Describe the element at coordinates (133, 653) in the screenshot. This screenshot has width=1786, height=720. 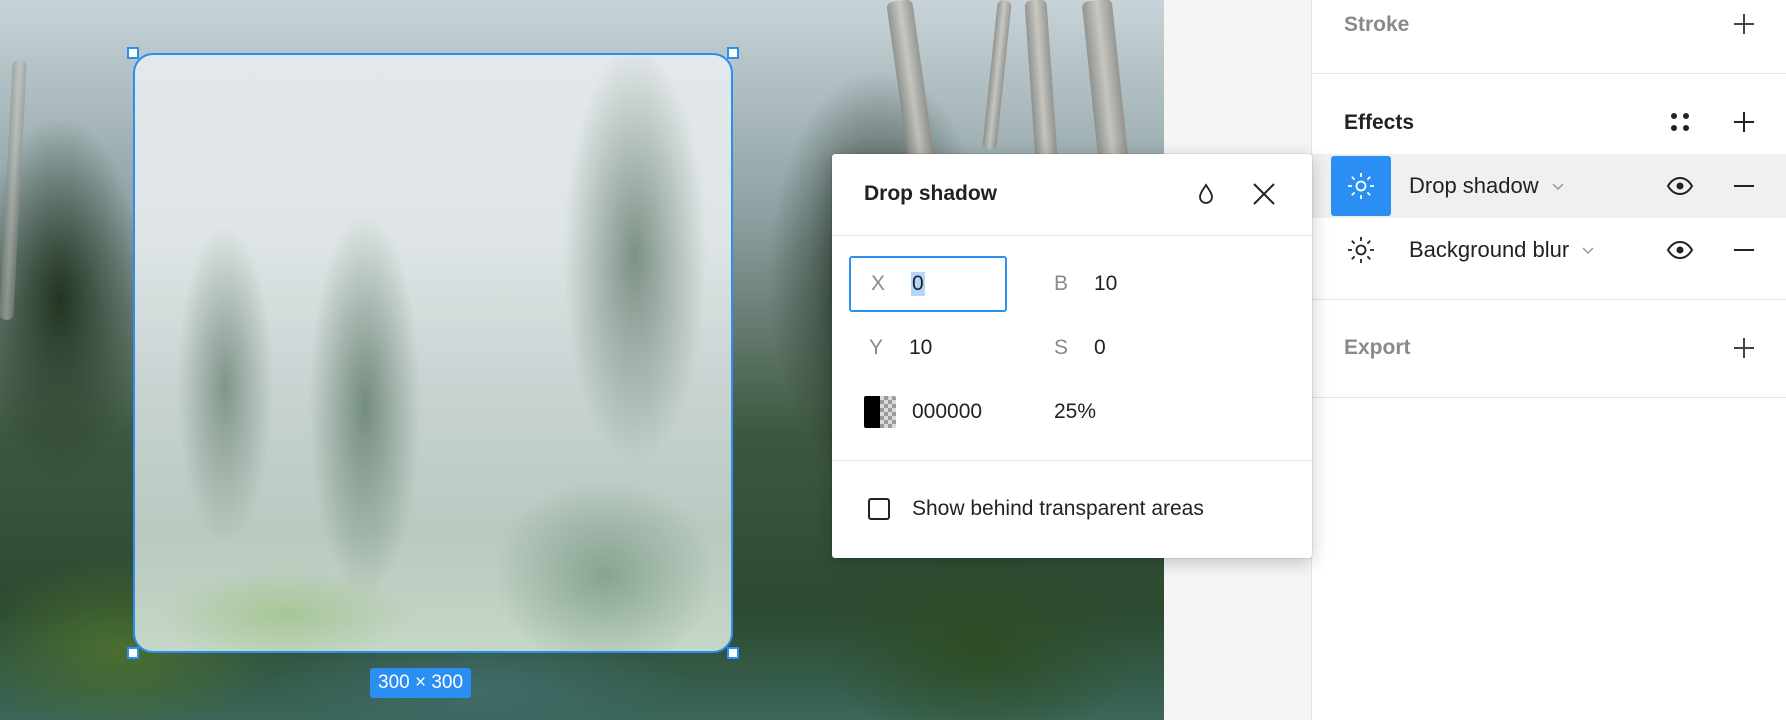
I see `resize-handle-bottom-left` at that location.